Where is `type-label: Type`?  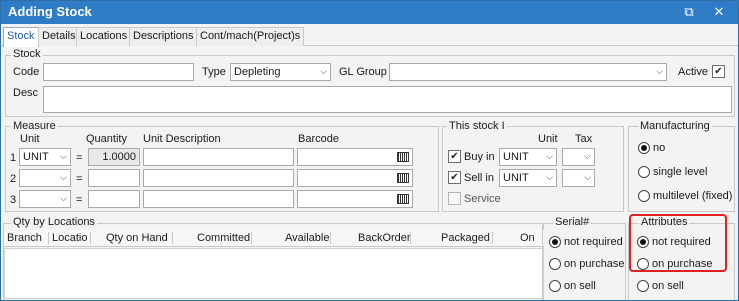 type-label: Type is located at coordinates (214, 72).